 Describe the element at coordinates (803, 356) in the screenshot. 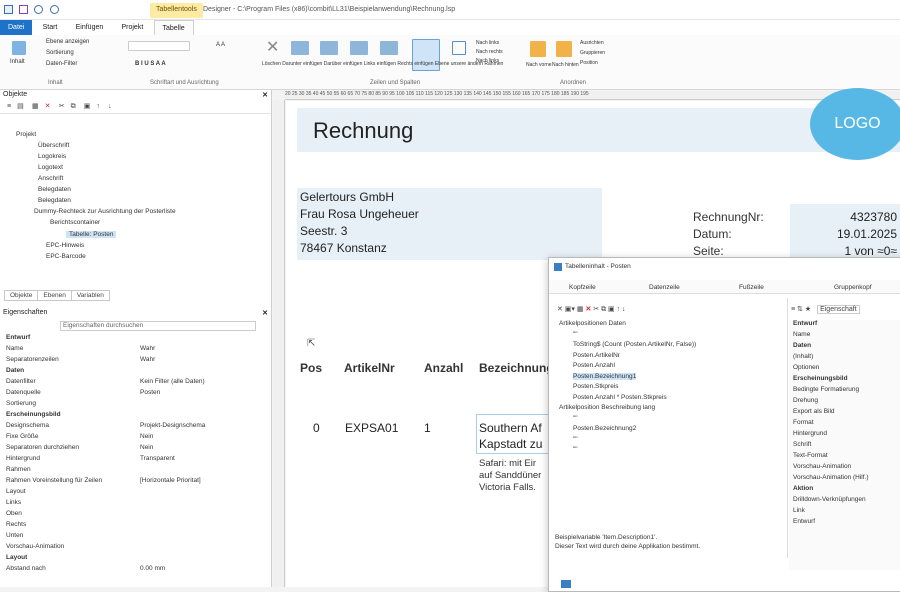

I see `dialog-property: (Inhalt)` at that location.